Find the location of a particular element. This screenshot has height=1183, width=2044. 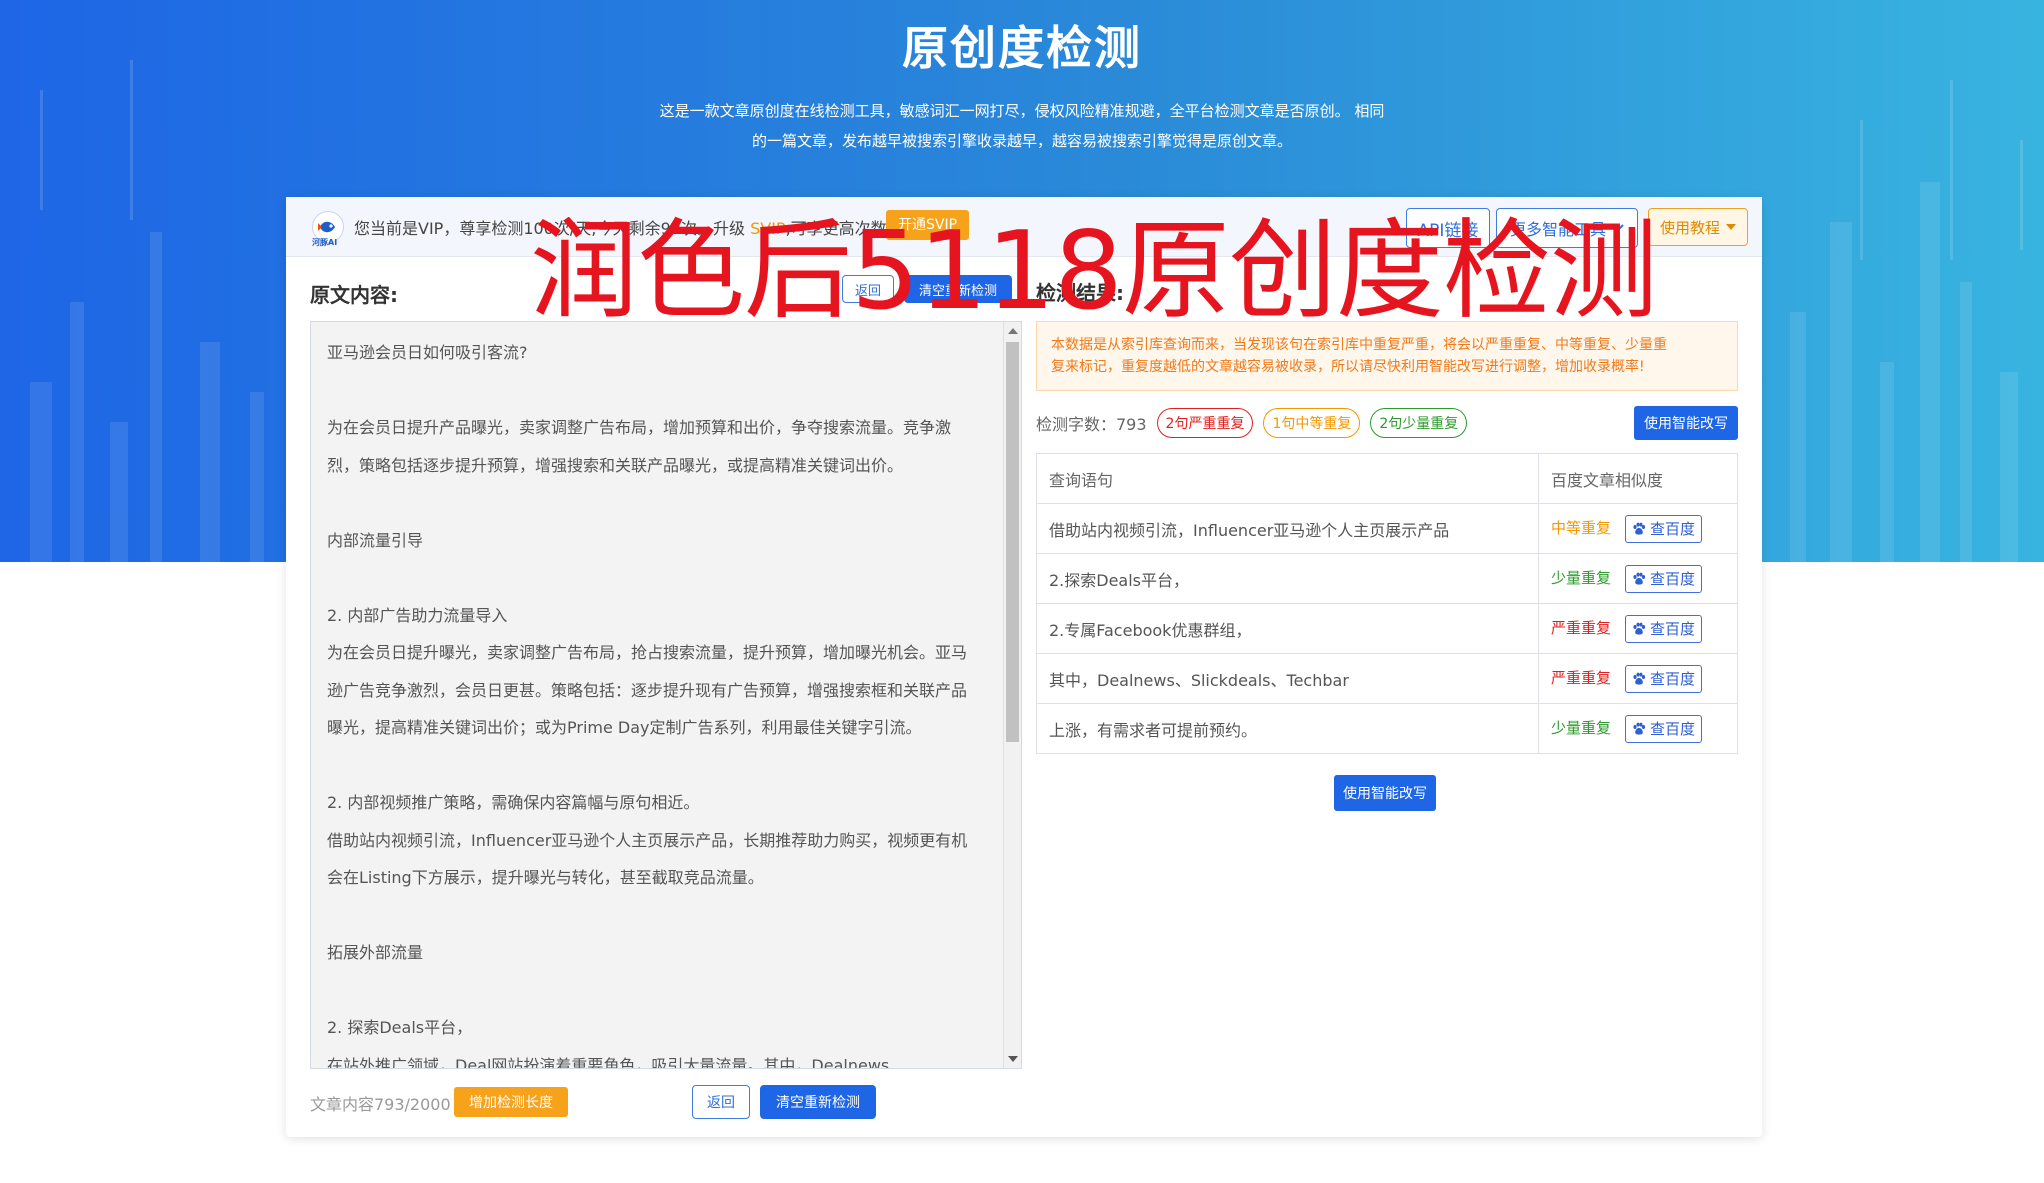

caret-down-icon is located at coordinates (1731, 227).